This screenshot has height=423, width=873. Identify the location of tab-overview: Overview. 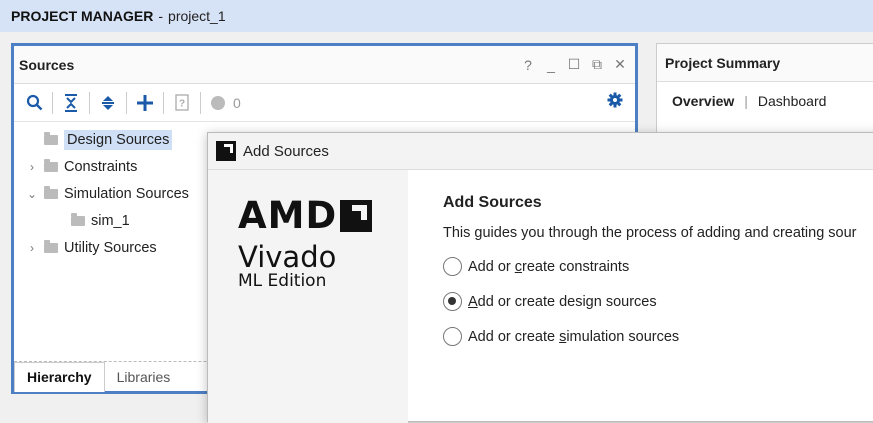
(703, 101).